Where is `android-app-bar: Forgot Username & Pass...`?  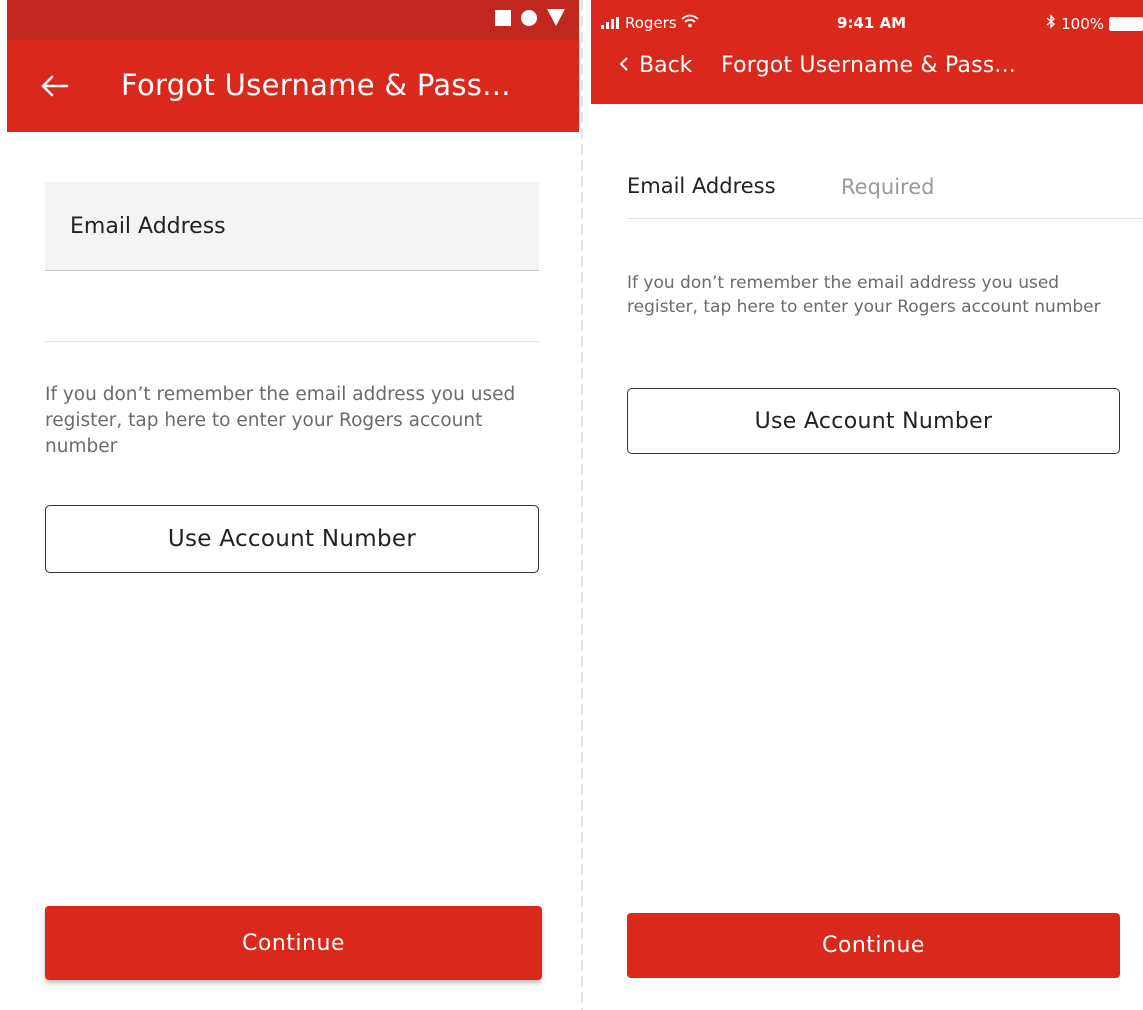
android-app-bar: Forgot Username & Pass... is located at coordinates (293, 86).